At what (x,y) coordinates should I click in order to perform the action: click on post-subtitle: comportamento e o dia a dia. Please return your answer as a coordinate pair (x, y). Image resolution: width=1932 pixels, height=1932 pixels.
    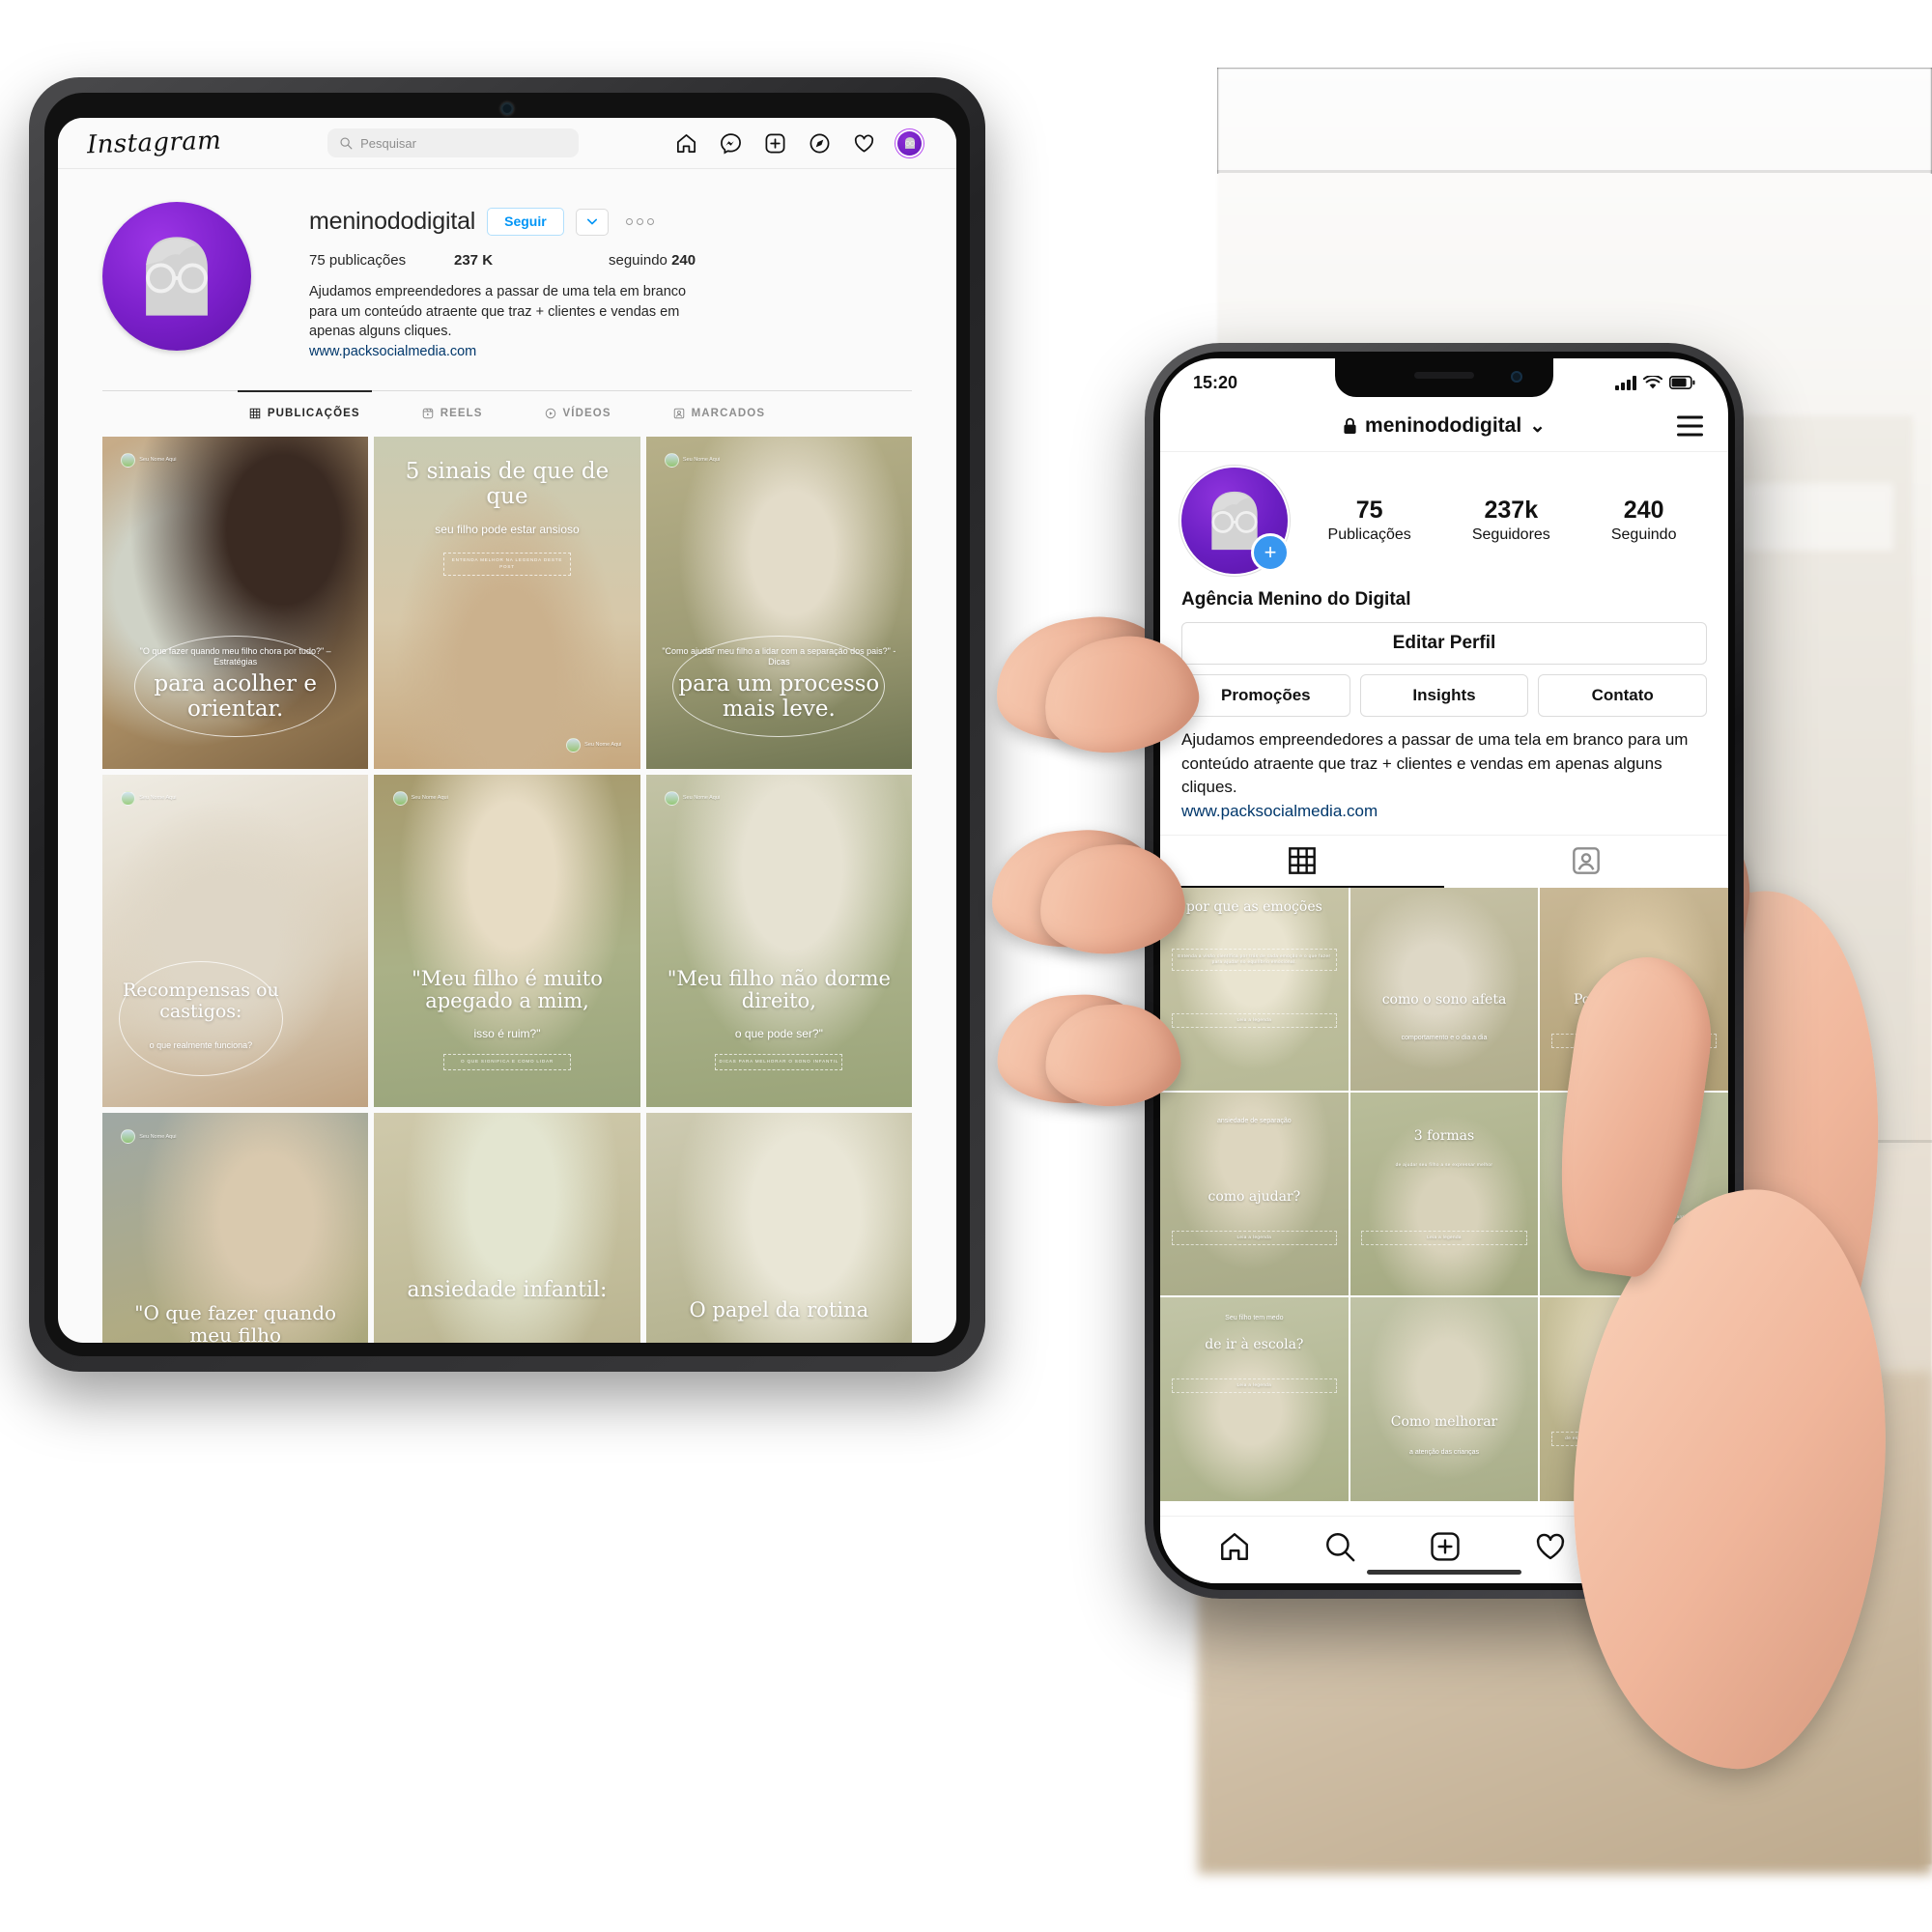
    Looking at the image, I should click on (1444, 1038).